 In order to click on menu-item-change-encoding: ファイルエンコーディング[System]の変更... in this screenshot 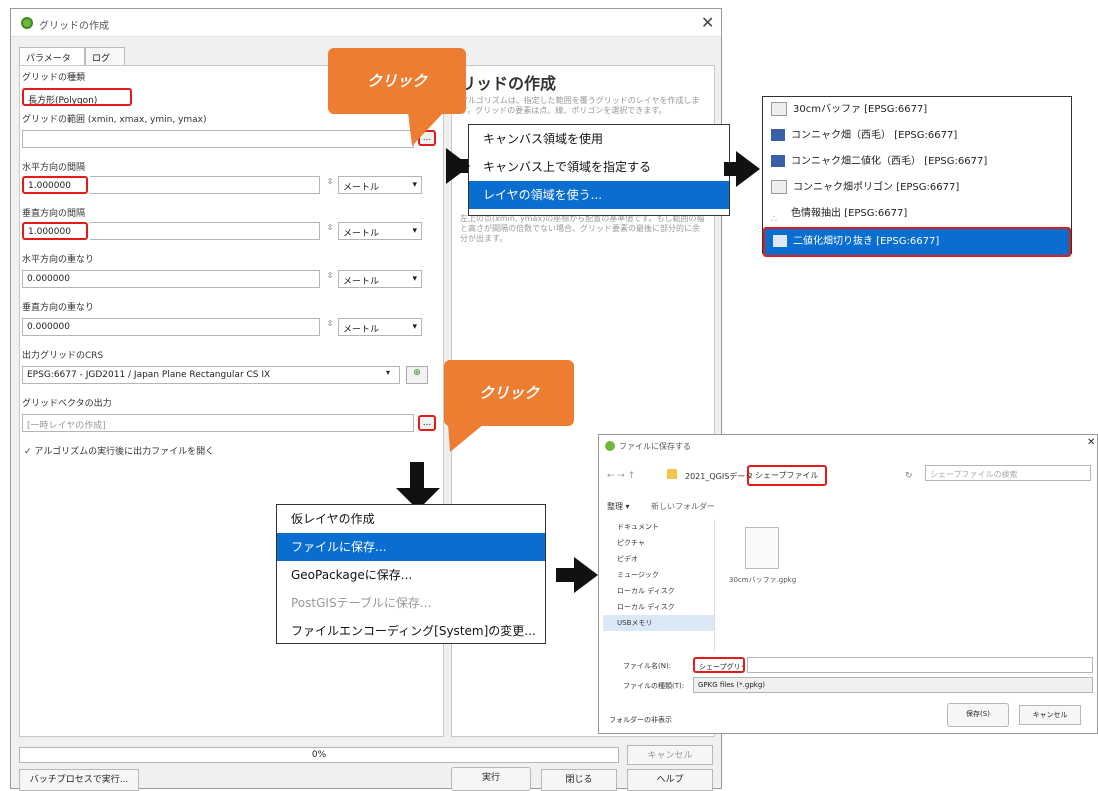, I will do `click(411, 631)`.